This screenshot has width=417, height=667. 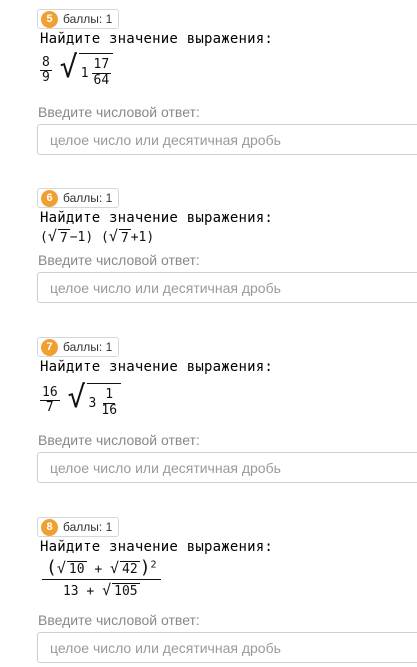 What do you see at coordinates (50, 400) in the screenshot?
I see `fraction: 16 7` at bounding box center [50, 400].